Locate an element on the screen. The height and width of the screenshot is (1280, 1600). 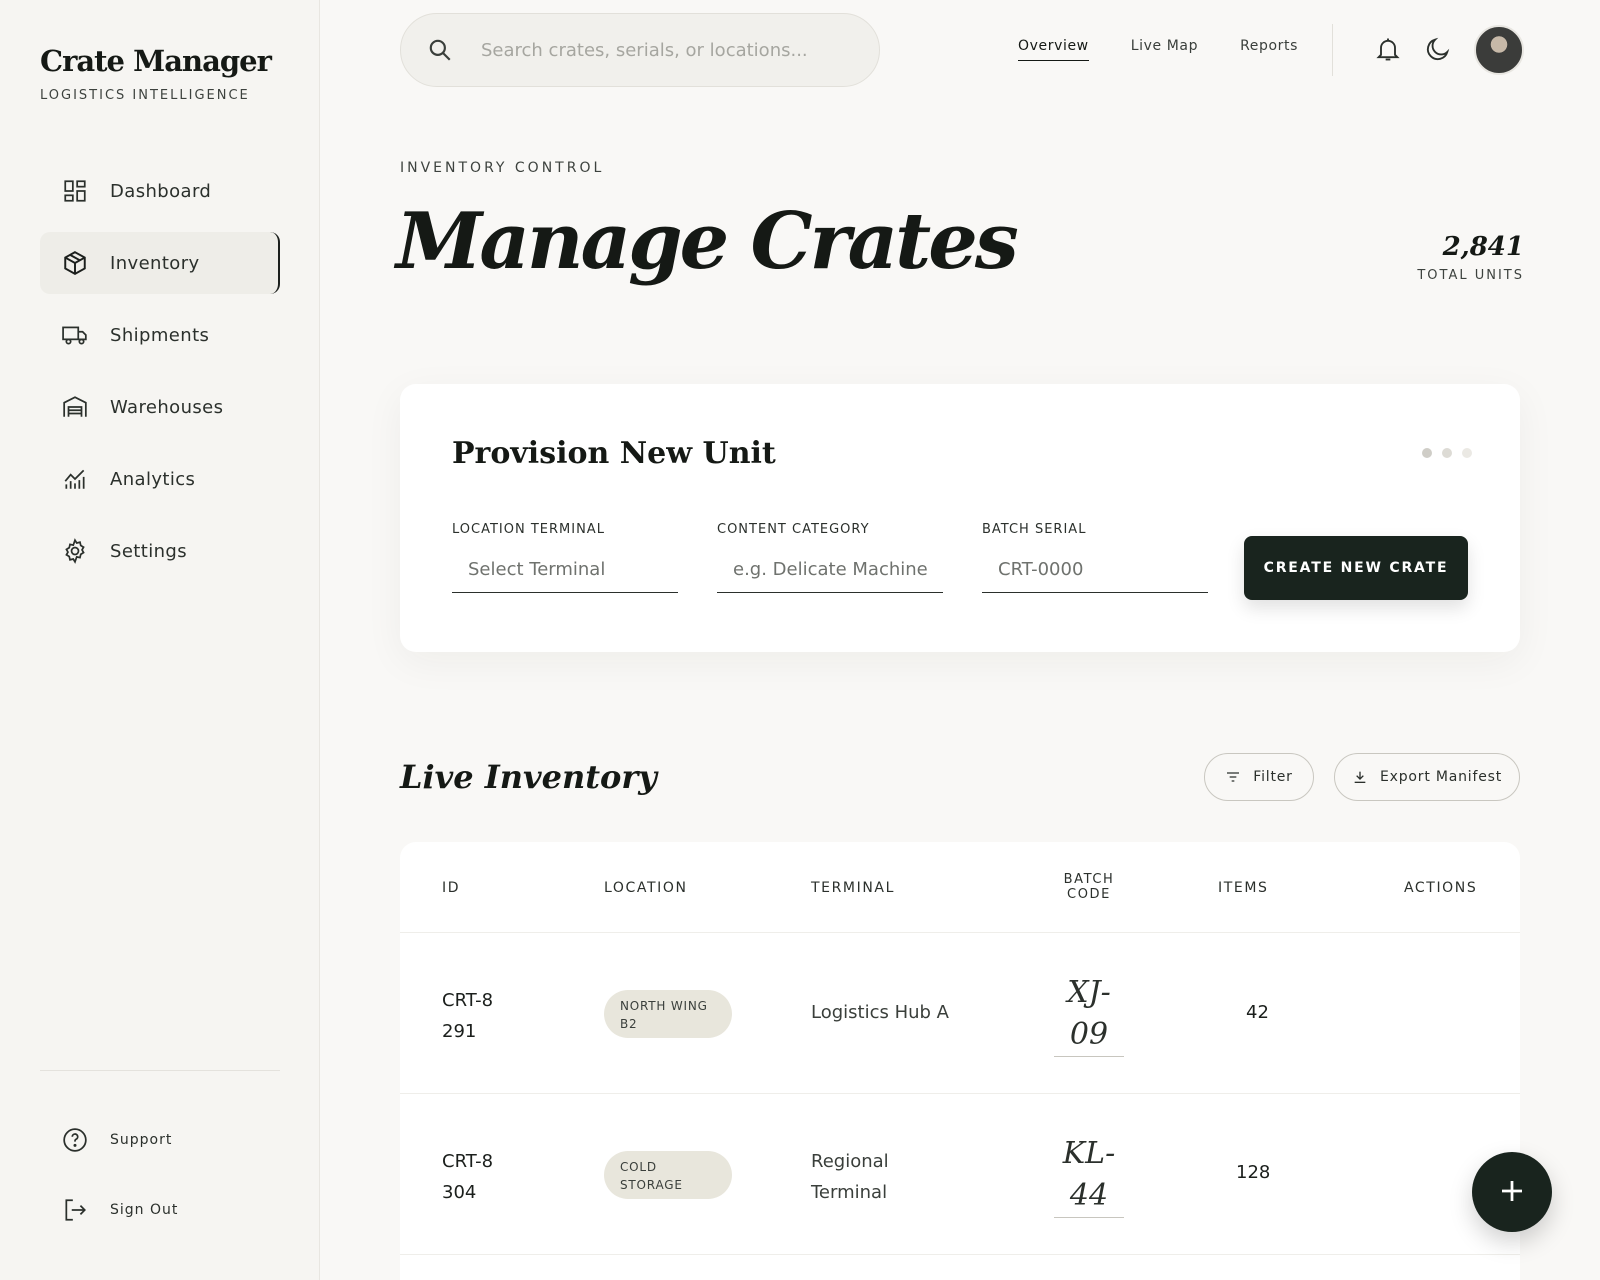
location-terminal-field: LOCATION TERMINAL is located at coordinates (565, 557).